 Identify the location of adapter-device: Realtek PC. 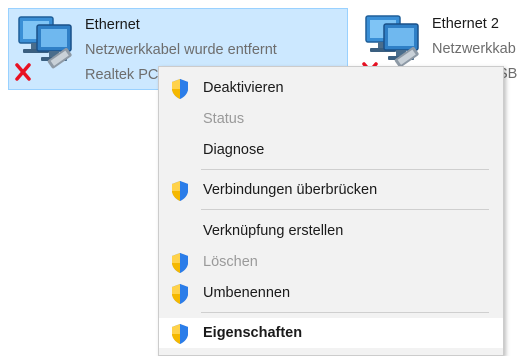
(122, 75).